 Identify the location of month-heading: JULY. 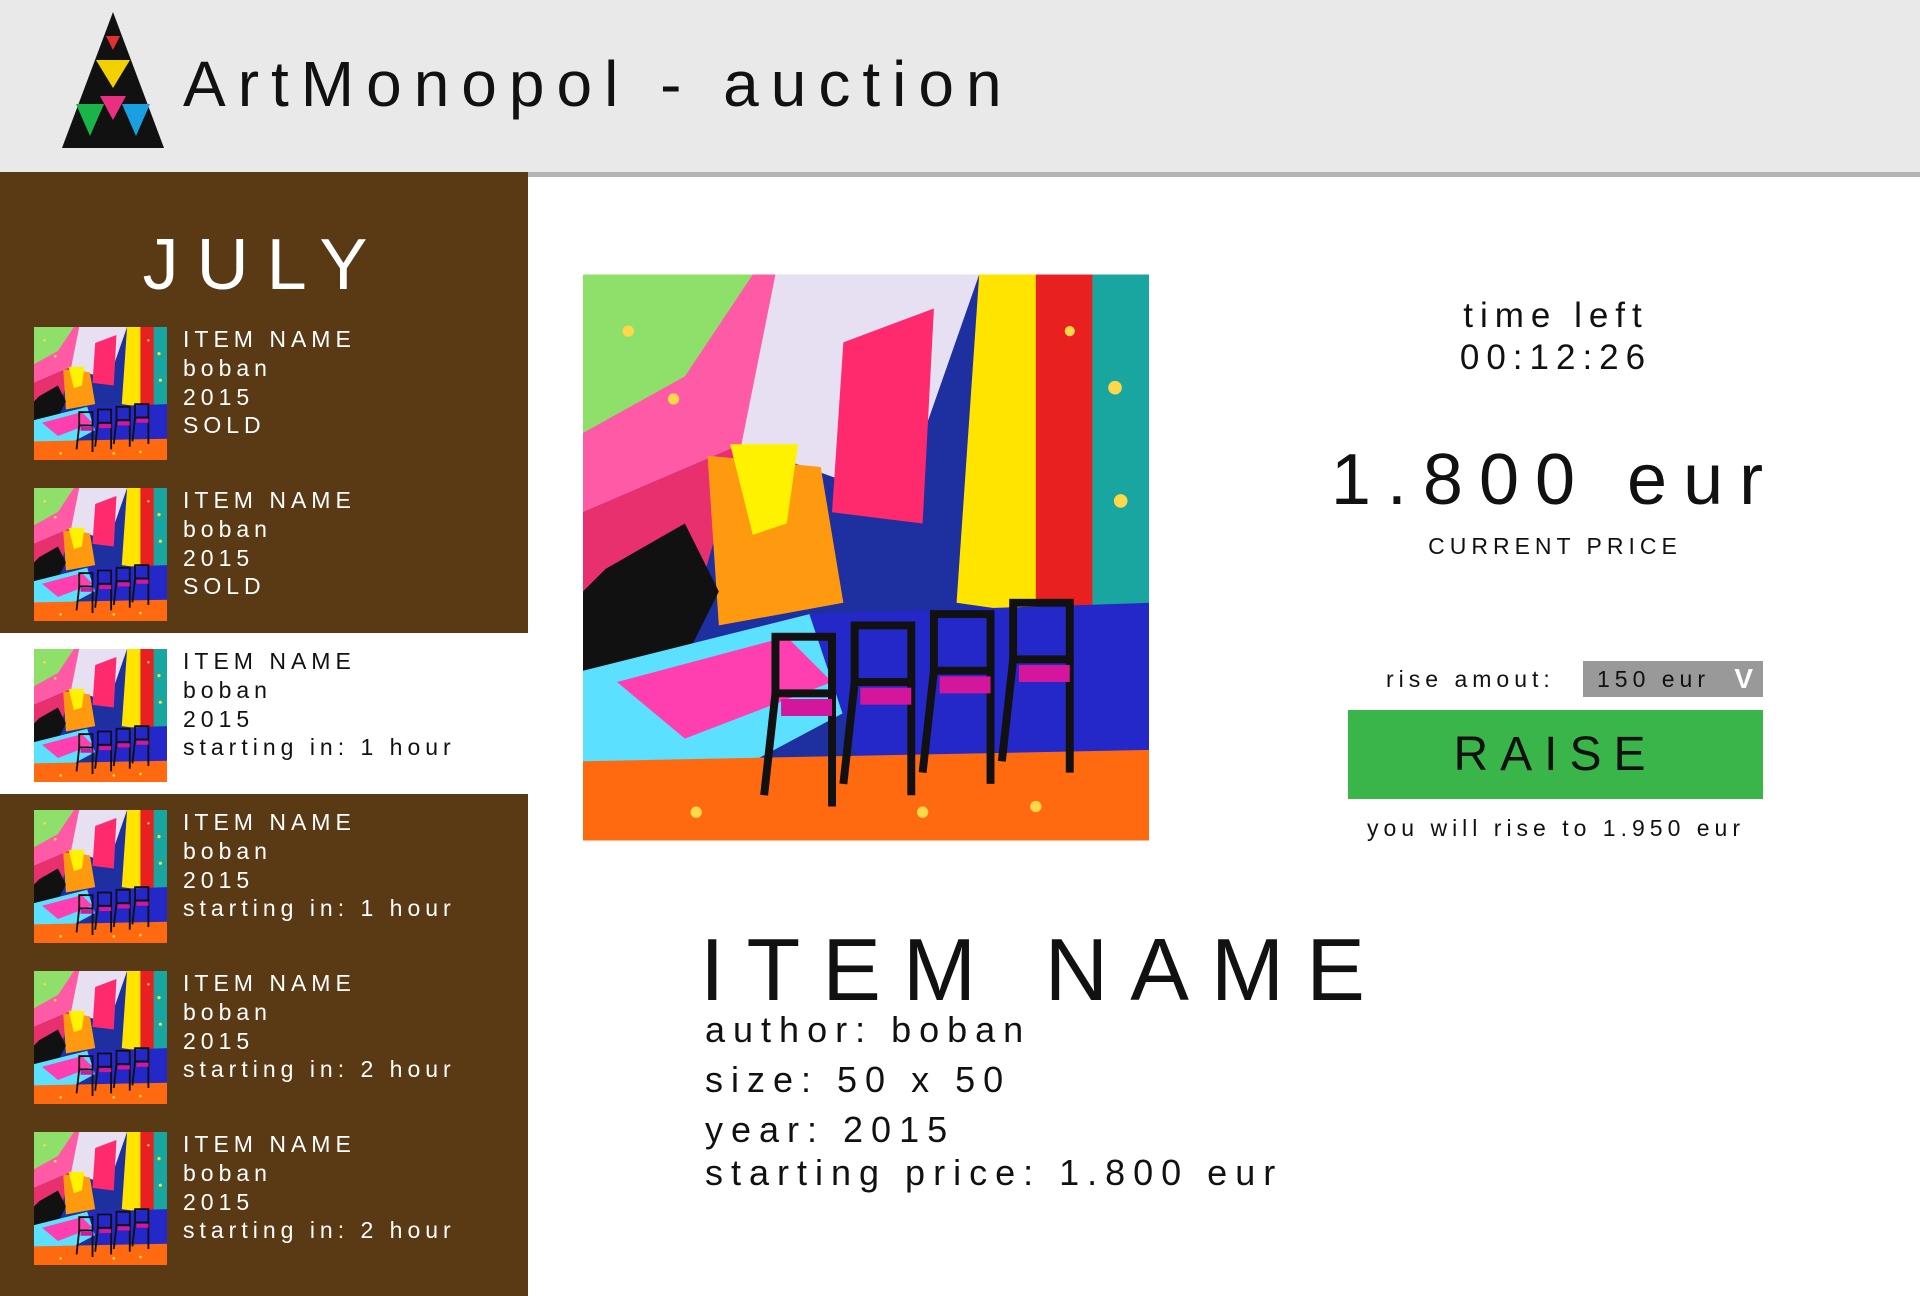
(264, 265).